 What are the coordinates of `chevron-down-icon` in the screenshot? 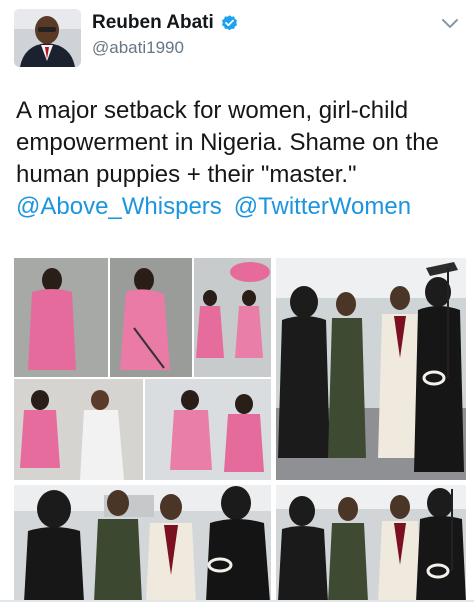 It's located at (450, 24).